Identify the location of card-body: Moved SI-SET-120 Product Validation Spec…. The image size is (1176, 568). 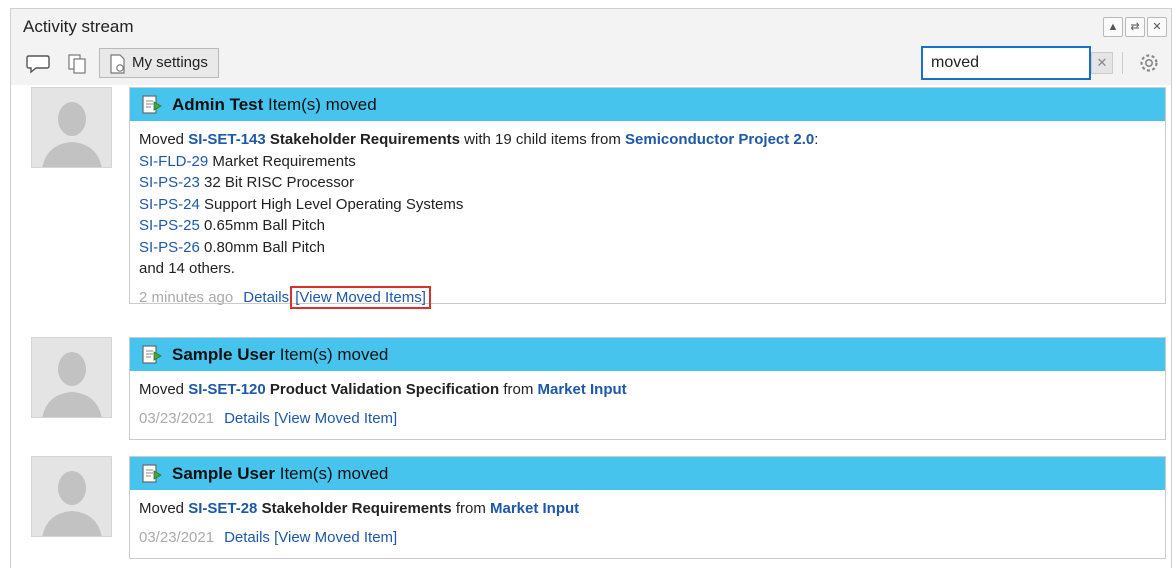
(647, 405).